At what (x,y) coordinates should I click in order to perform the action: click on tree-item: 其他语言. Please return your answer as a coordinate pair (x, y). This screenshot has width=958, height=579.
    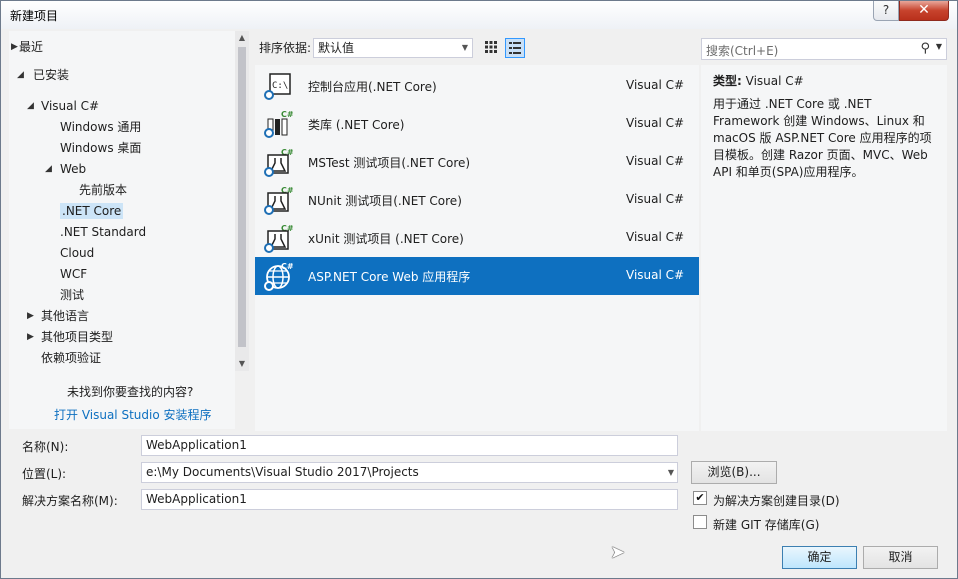
    Looking at the image, I should click on (65, 316).